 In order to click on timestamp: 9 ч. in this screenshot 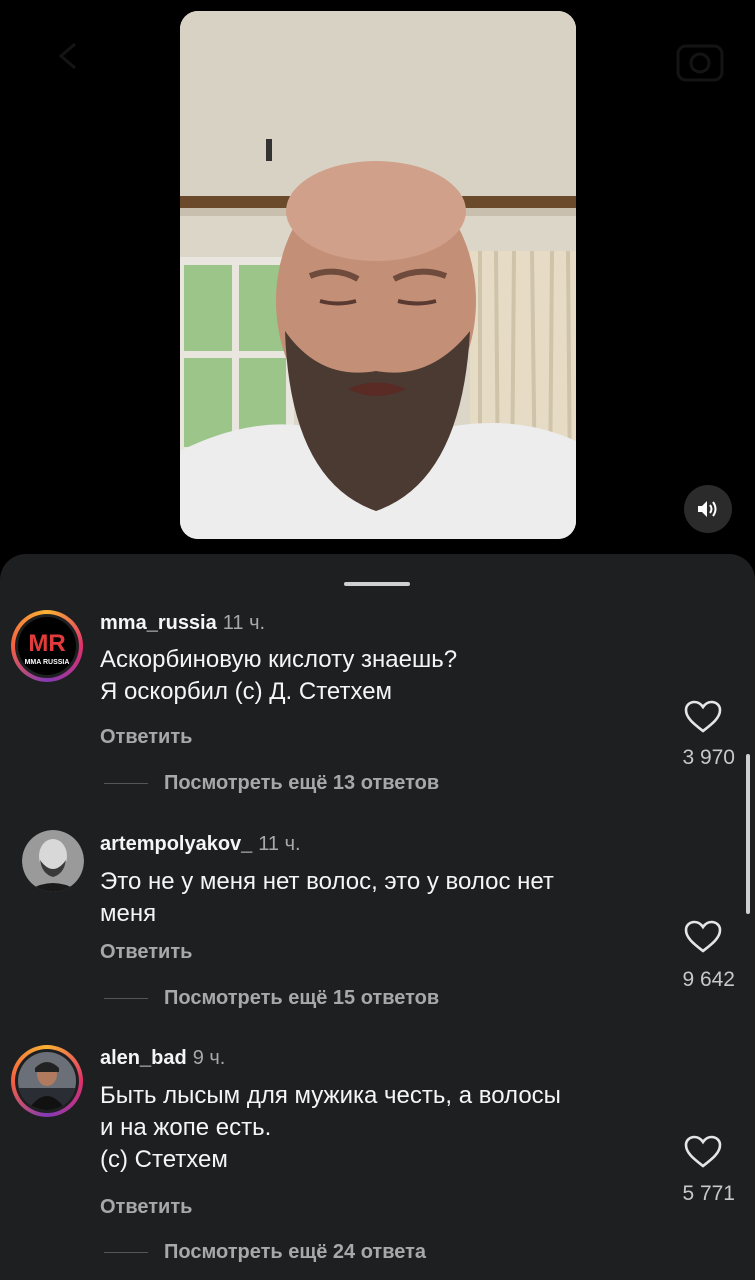, I will do `click(209, 1058)`.